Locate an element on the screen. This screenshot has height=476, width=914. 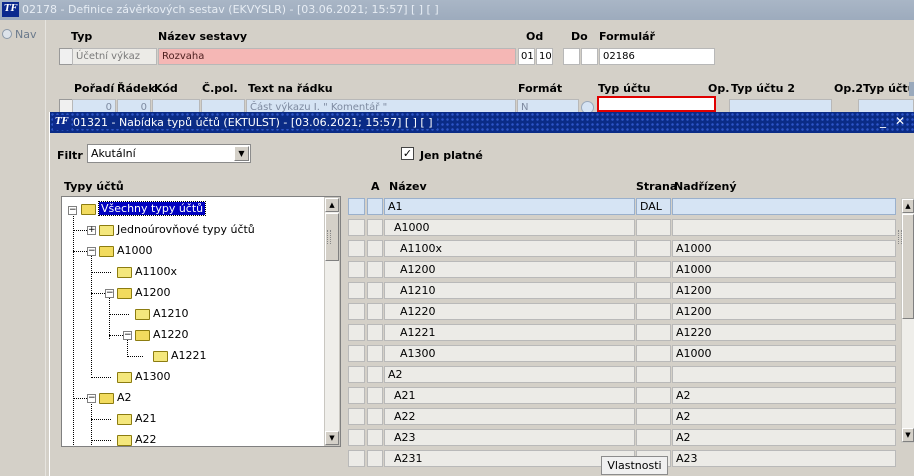
table-row: A1000 is located at coordinates (623, 228).